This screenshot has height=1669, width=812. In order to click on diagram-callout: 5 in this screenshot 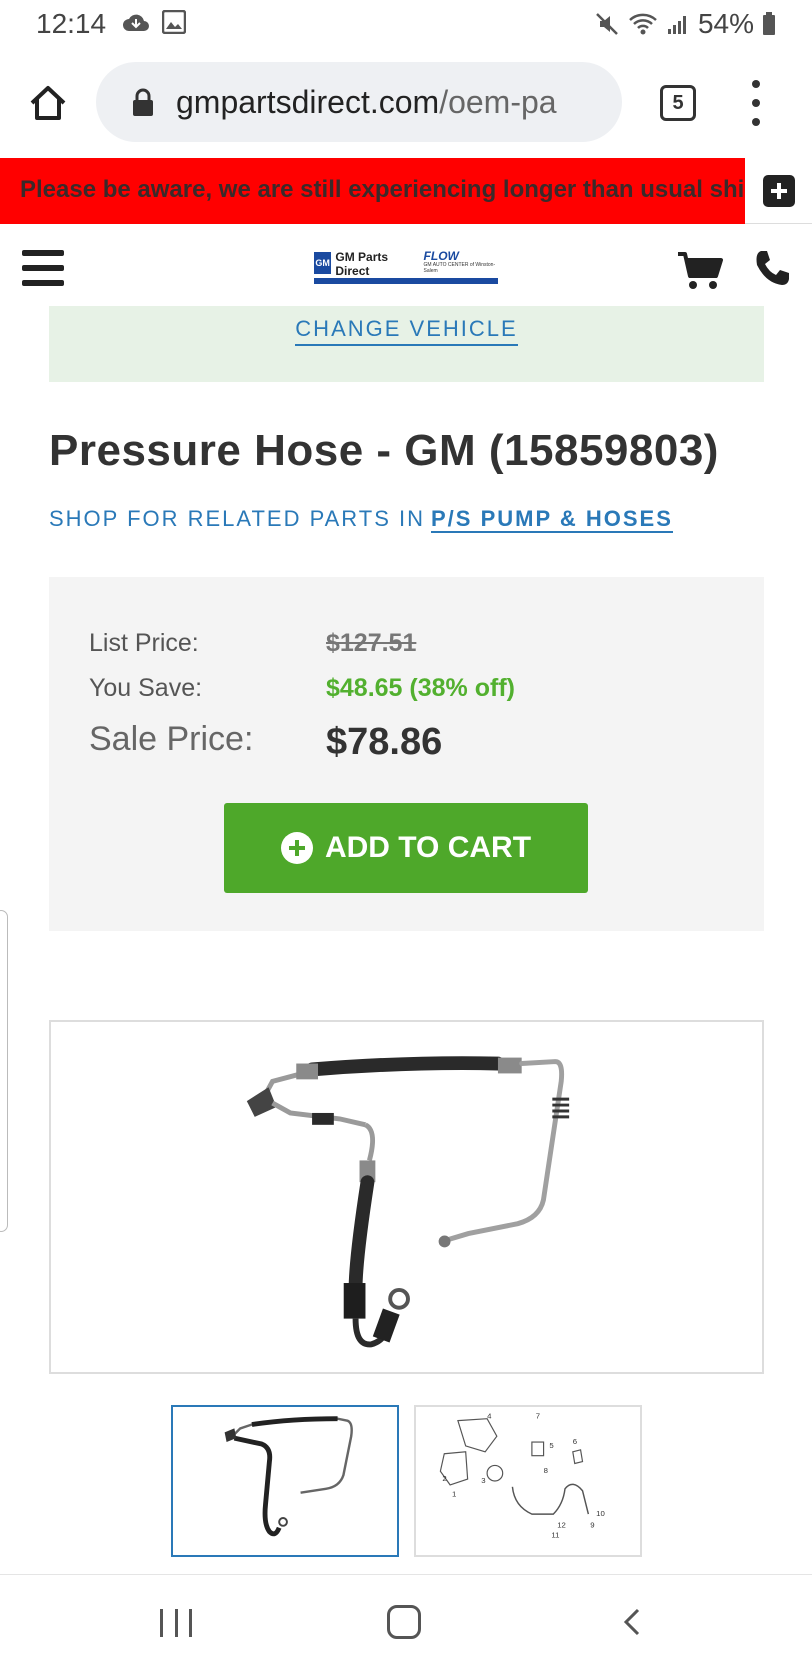, I will do `click(551, 1445)`.